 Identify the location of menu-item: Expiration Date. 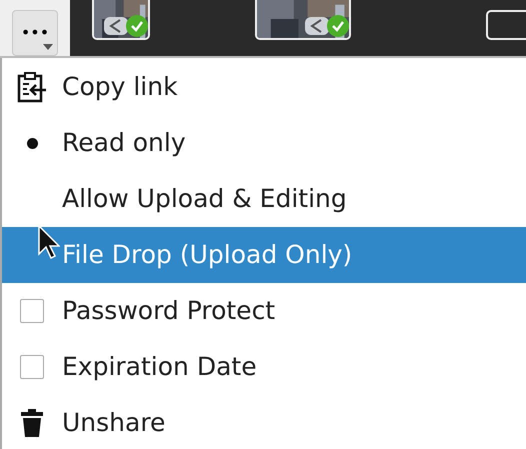
(264, 367).